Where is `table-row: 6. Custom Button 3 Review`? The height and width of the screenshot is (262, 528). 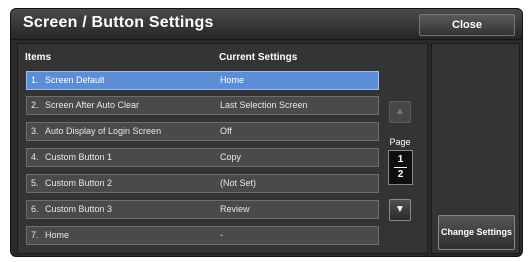 table-row: 6. Custom Button 3 Review is located at coordinates (202, 209).